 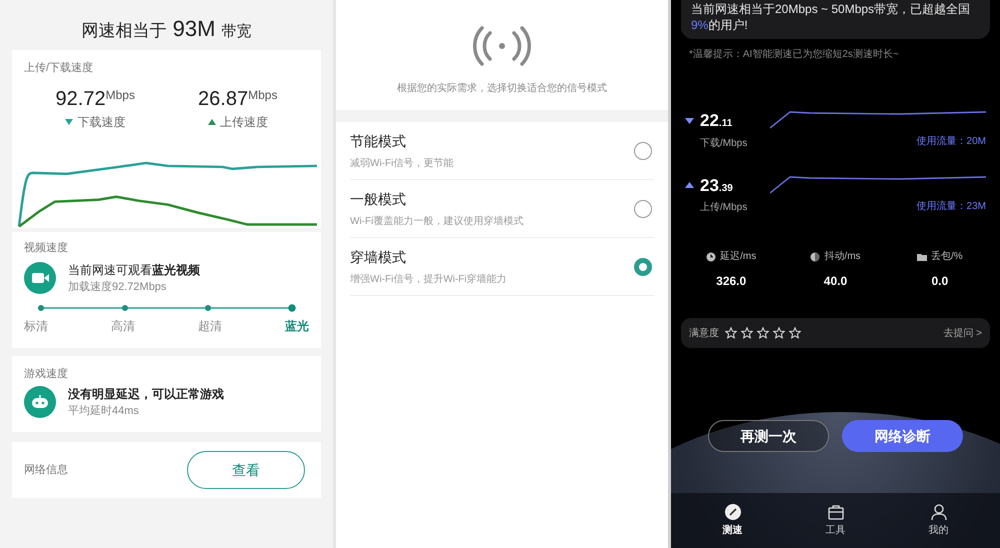 I want to click on quality-label: 高清, so click(x=123, y=326).